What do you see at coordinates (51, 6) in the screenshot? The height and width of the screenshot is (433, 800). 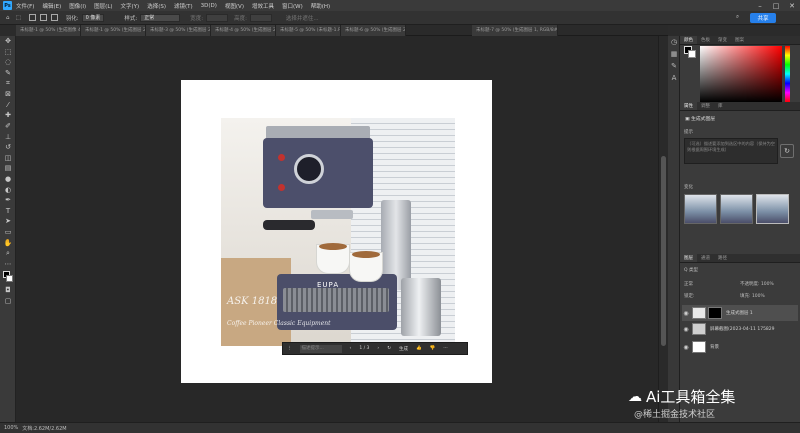 I see `menu-edit: 编辑(E)` at bounding box center [51, 6].